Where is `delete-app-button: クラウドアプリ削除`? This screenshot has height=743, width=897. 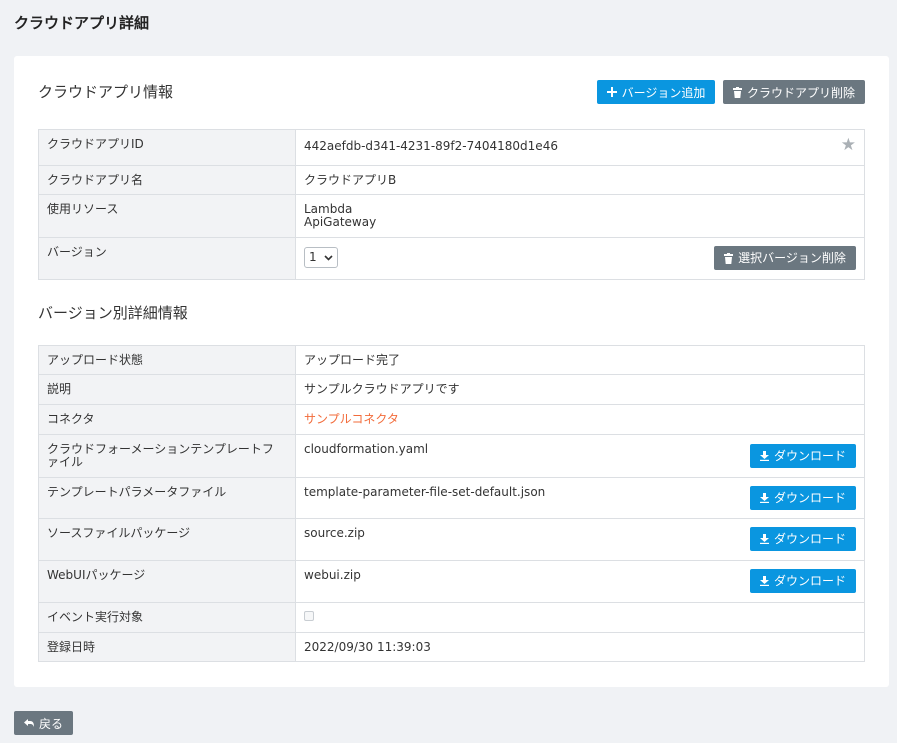
delete-app-button: クラウドアプリ削除 is located at coordinates (794, 92).